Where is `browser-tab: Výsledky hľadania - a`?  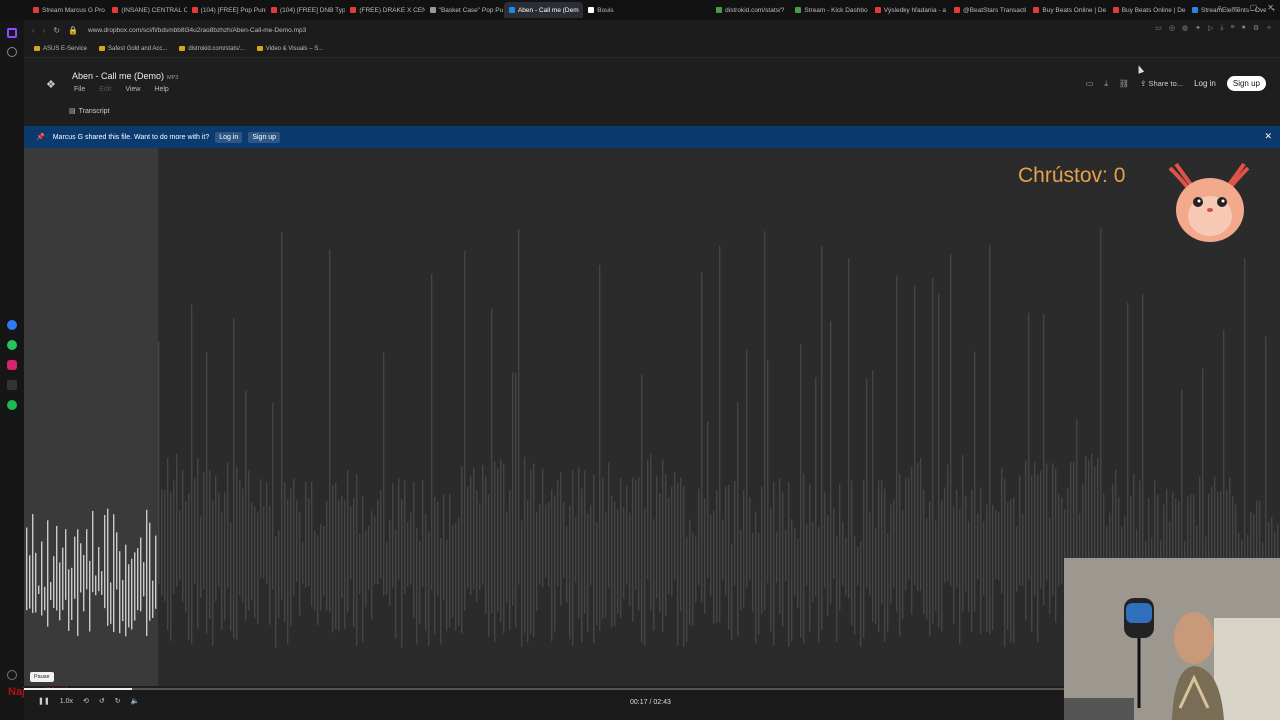 browser-tab: Výsledky hľadania - a is located at coordinates (909, 10).